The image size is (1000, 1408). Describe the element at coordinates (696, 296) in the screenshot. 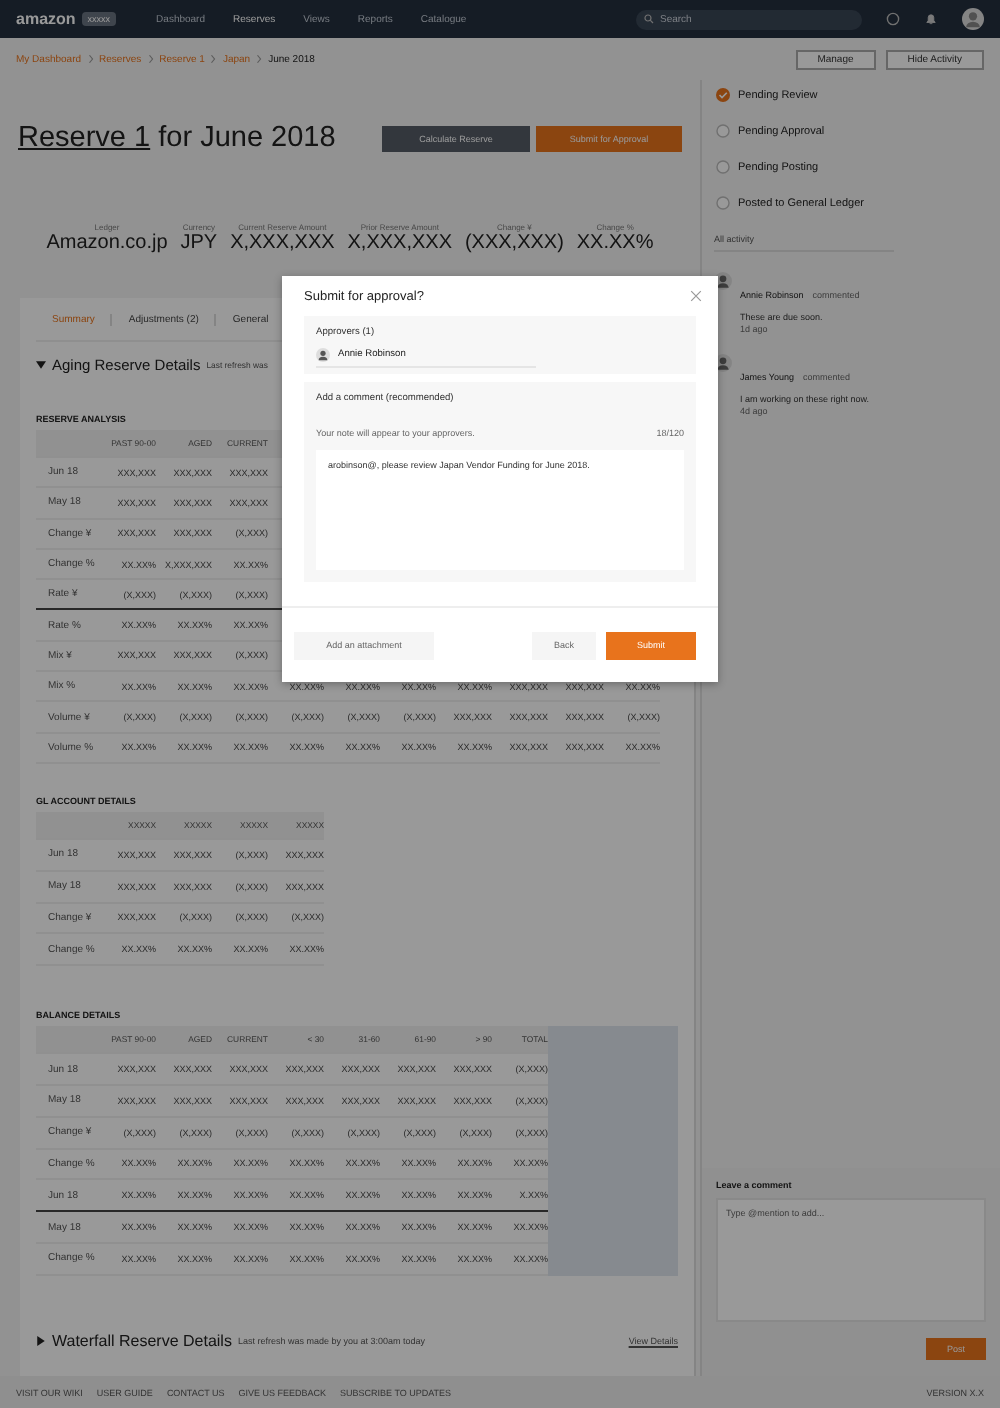

I see `close-icon` at that location.